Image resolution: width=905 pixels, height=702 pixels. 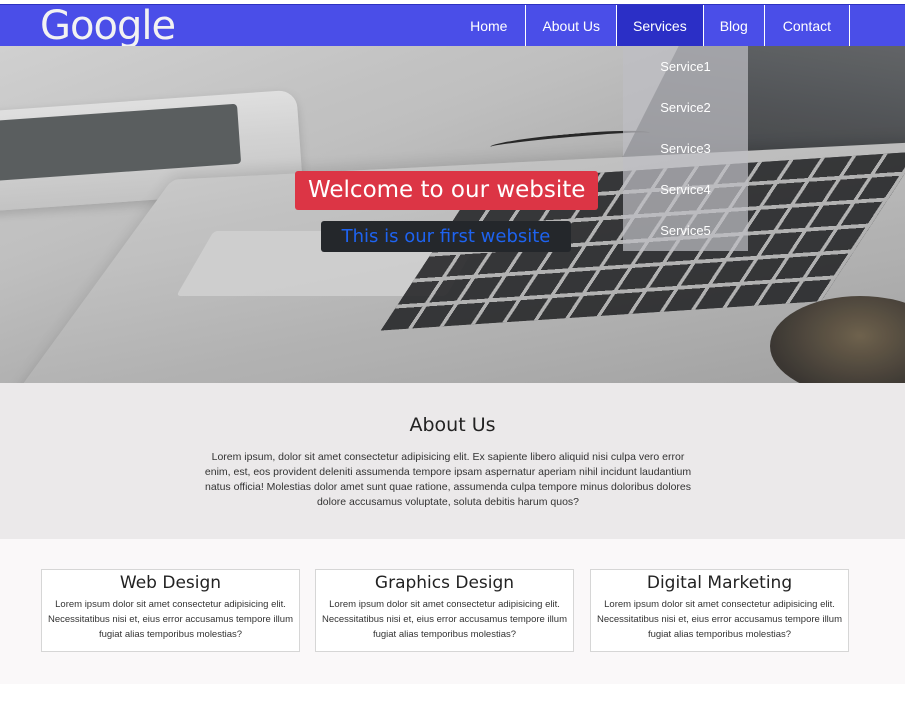 What do you see at coordinates (734, 26) in the screenshot?
I see `nav-item-blog: Blog` at bounding box center [734, 26].